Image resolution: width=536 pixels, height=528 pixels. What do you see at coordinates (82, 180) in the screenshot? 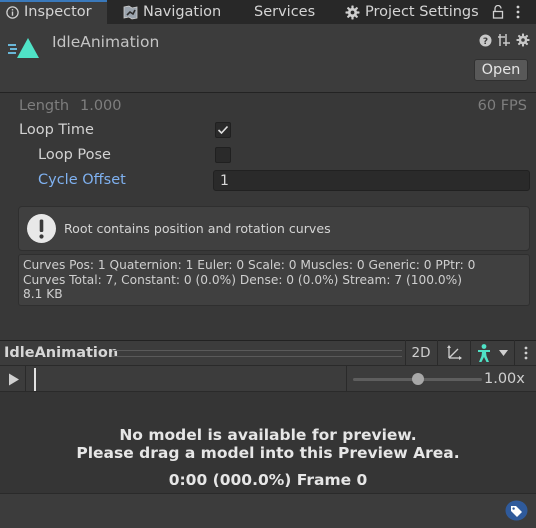
I see `cycle-offset-label: Cycle Offset` at bounding box center [82, 180].